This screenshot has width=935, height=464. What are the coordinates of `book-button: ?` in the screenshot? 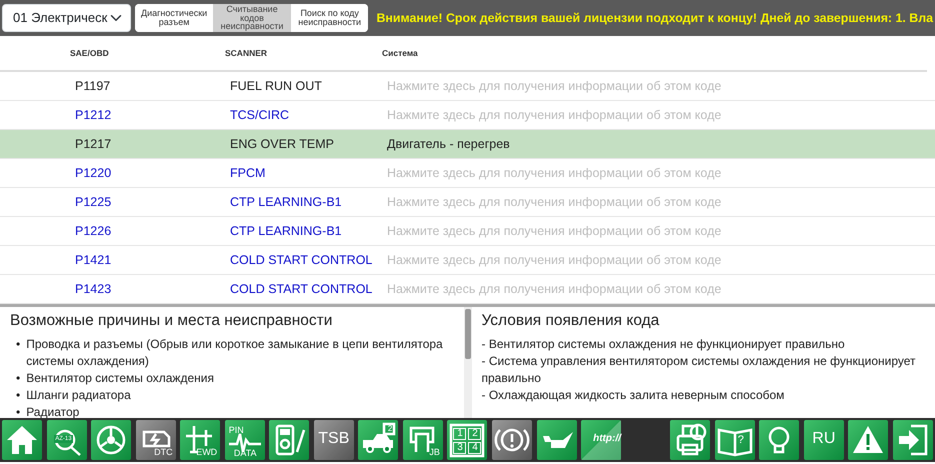 It's located at (734, 440).